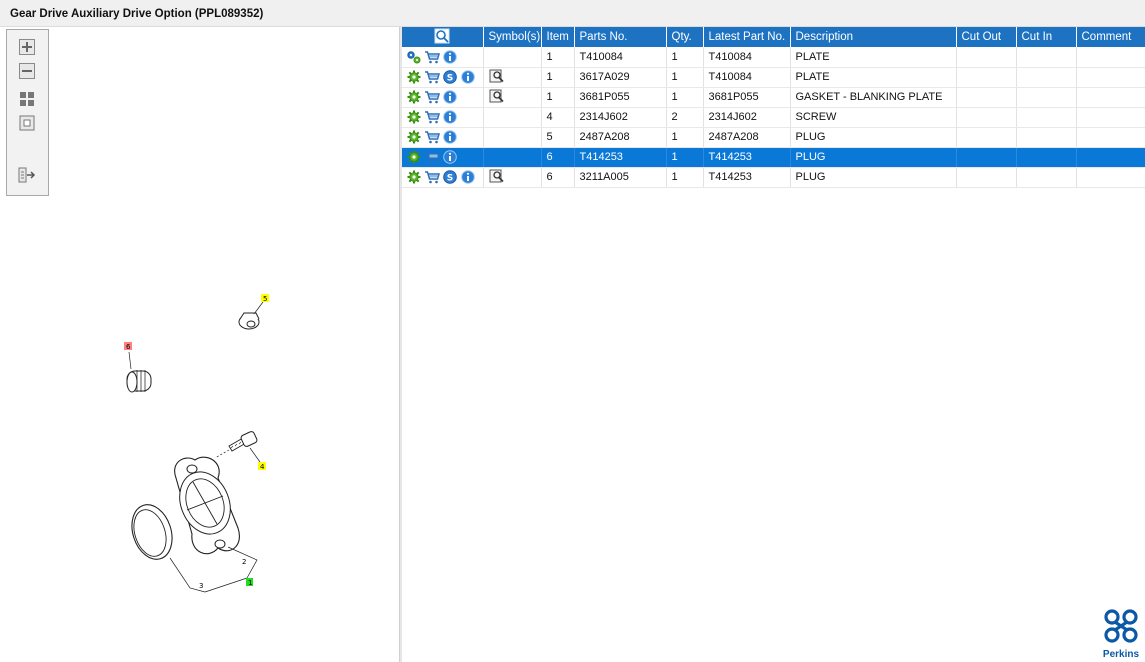 This screenshot has height=662, width=1145. Describe the element at coordinates (27, 47) in the screenshot. I see `zoom-in-button` at that location.